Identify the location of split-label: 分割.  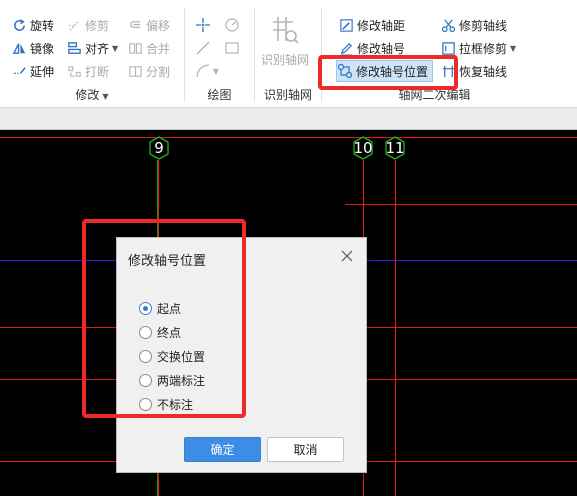
(158, 71).